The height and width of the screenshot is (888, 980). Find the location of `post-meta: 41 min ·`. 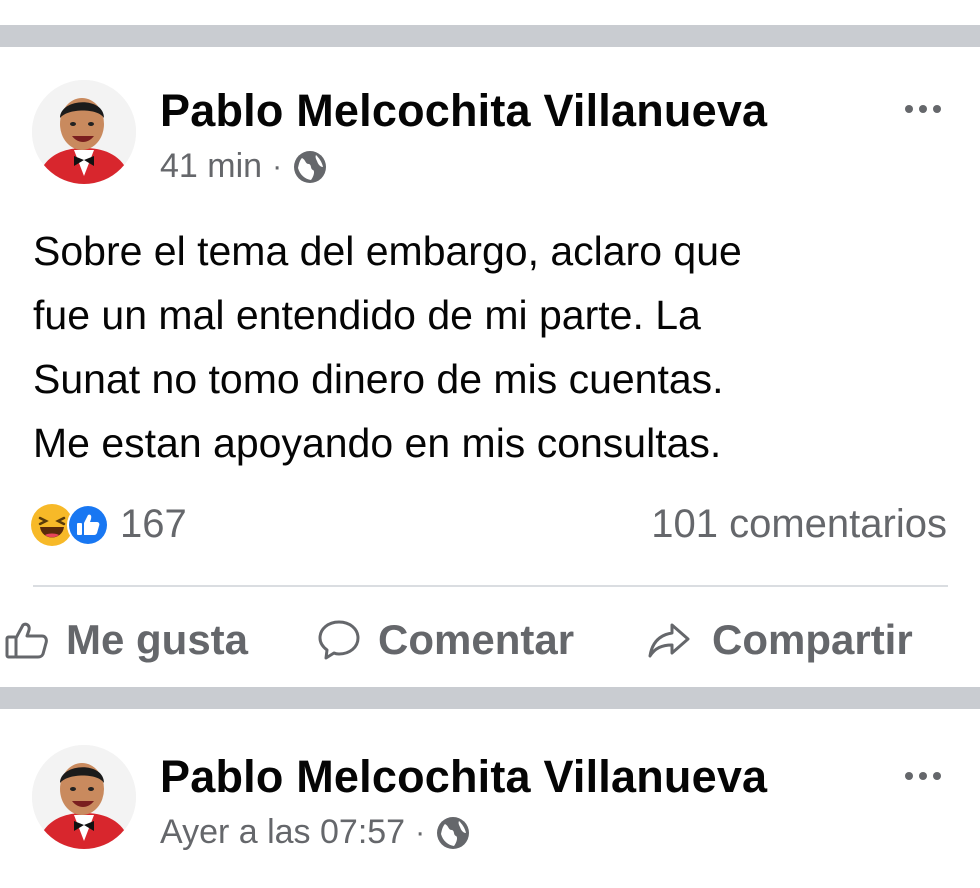

post-meta: 41 min · is located at coordinates (244, 166).